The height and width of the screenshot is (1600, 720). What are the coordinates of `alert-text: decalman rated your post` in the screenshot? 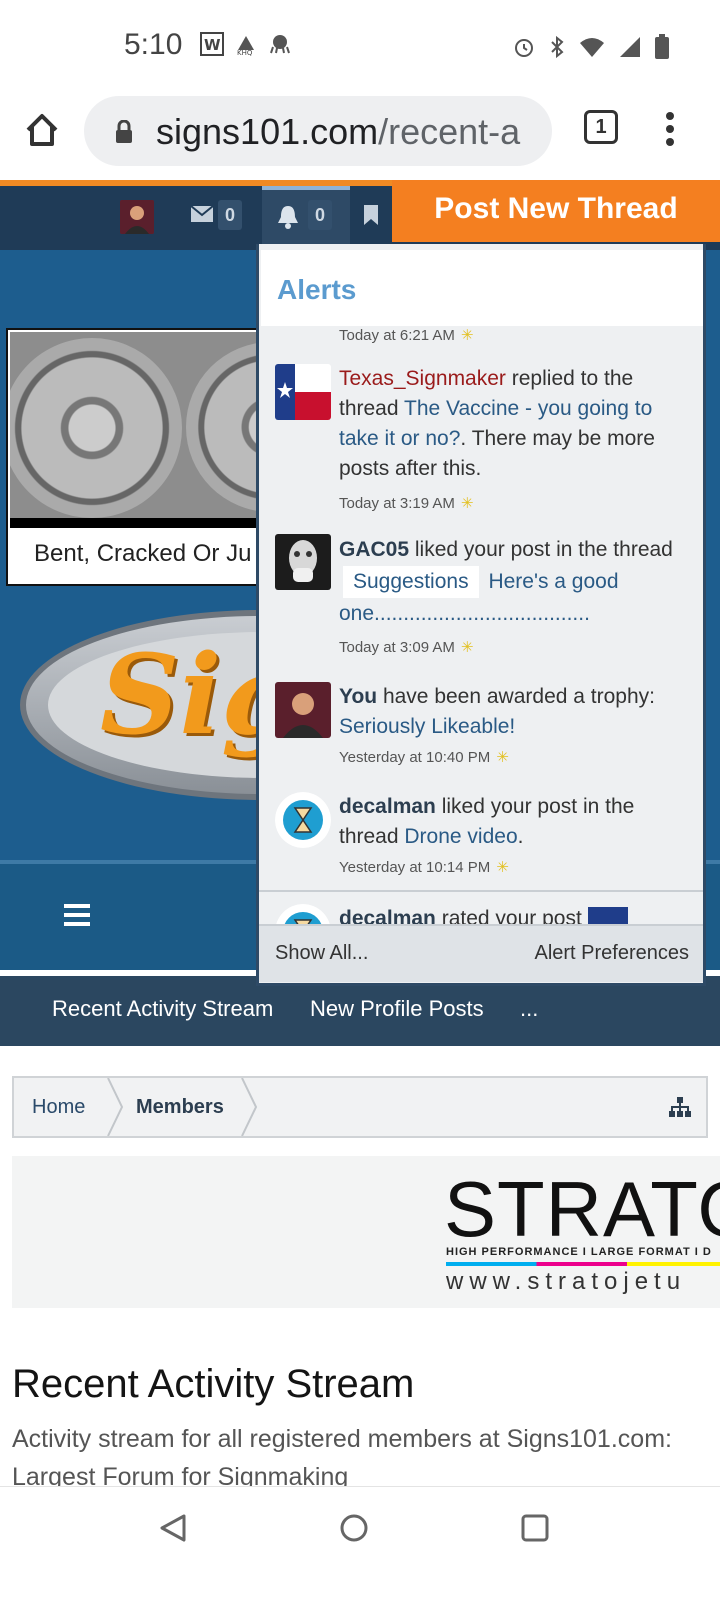 It's located at (514, 915).